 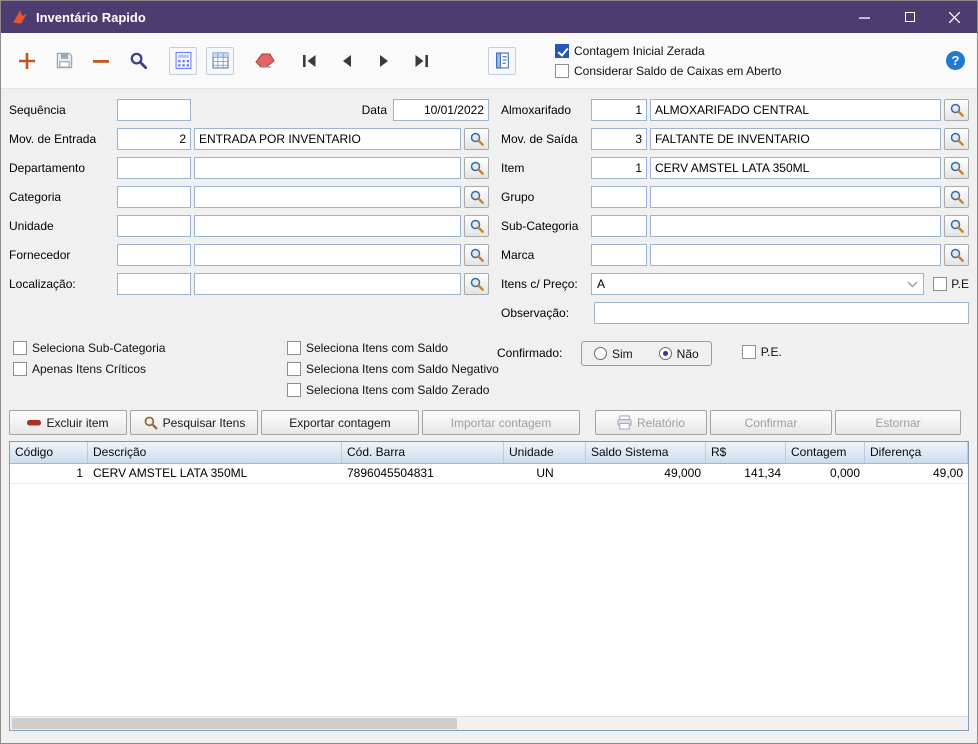 I want to click on confirmar-button: Confirmar, so click(x=771, y=422).